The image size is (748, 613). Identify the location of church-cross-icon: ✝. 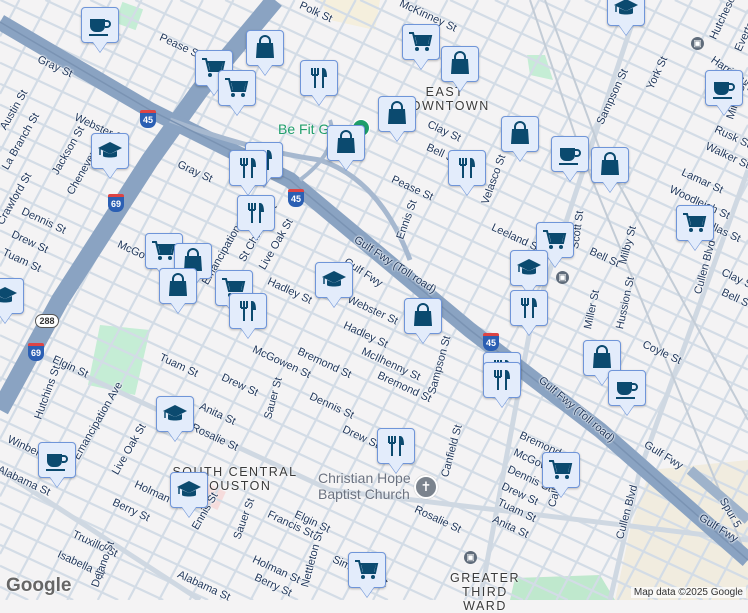
(426, 487).